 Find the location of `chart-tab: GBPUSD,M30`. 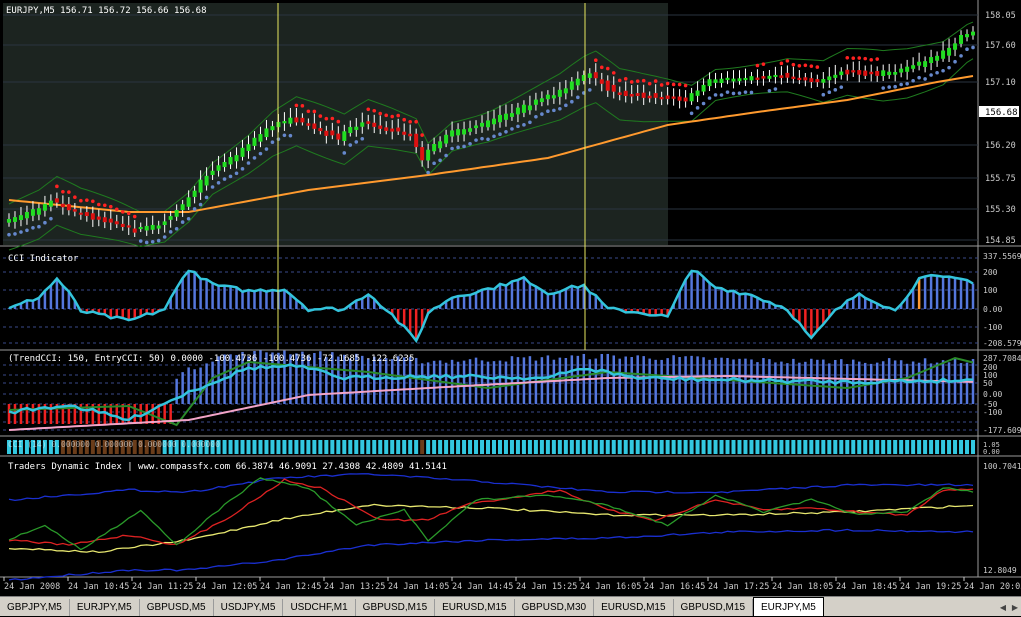

chart-tab: GBPUSD,M30 is located at coordinates (555, 607).